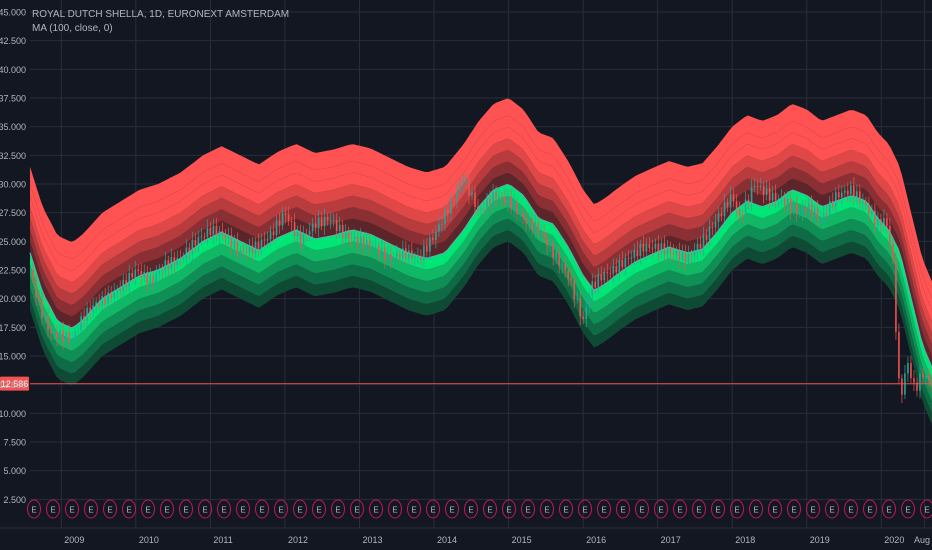 The height and width of the screenshot is (550, 932). Describe the element at coordinates (13, 414) in the screenshot. I see `y-tick-label: 10.000` at that location.